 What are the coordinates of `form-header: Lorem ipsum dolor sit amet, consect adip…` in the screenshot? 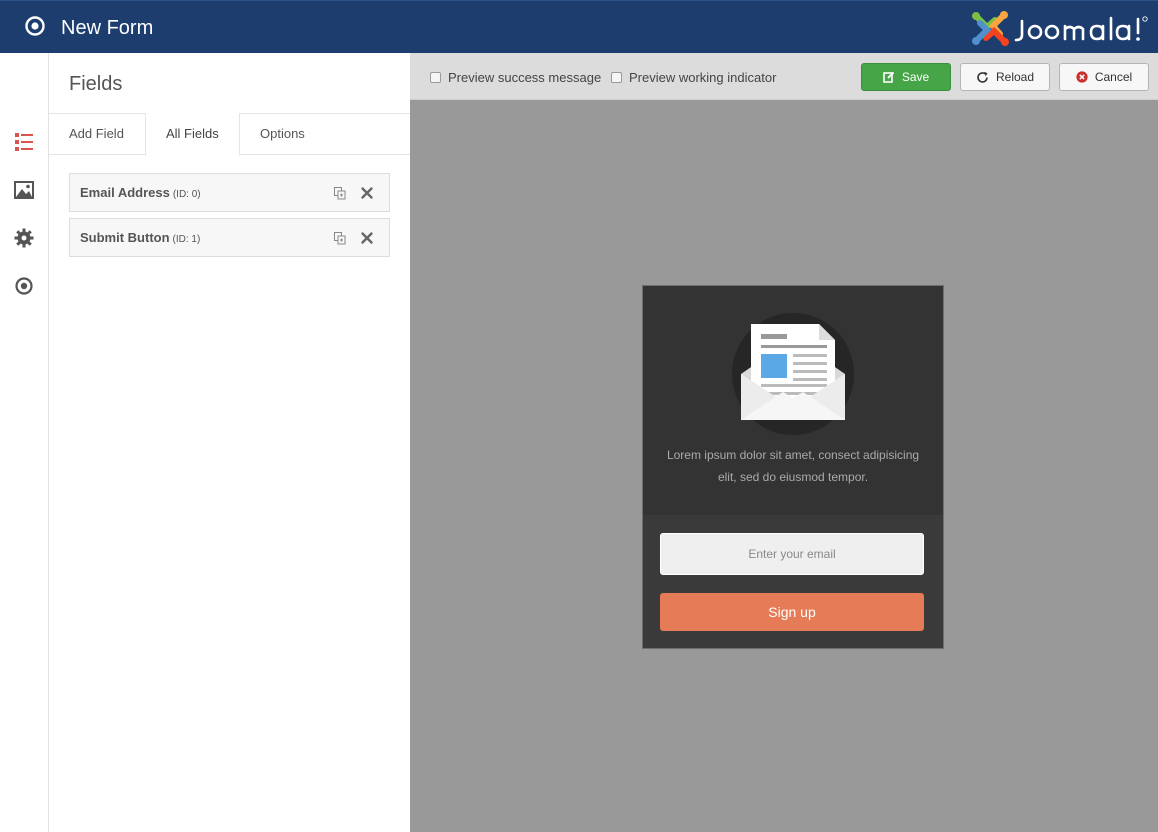 It's located at (793, 400).